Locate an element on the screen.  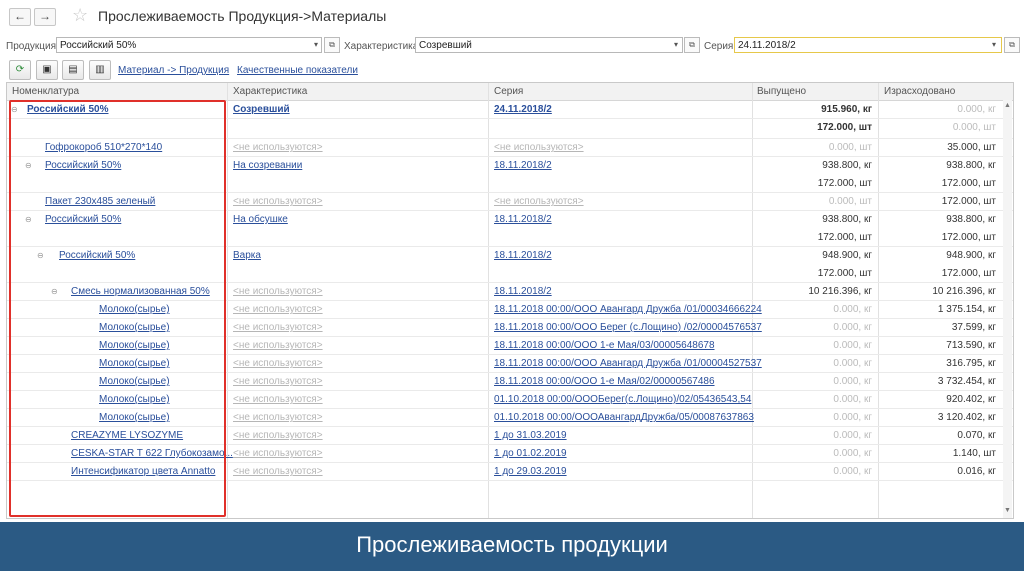
expand-button: ▤ is located at coordinates (73, 70).